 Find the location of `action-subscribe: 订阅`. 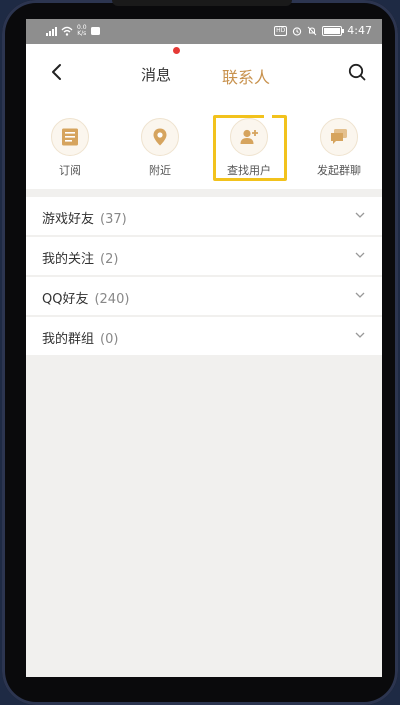

action-subscribe: 订阅 is located at coordinates (70, 145).